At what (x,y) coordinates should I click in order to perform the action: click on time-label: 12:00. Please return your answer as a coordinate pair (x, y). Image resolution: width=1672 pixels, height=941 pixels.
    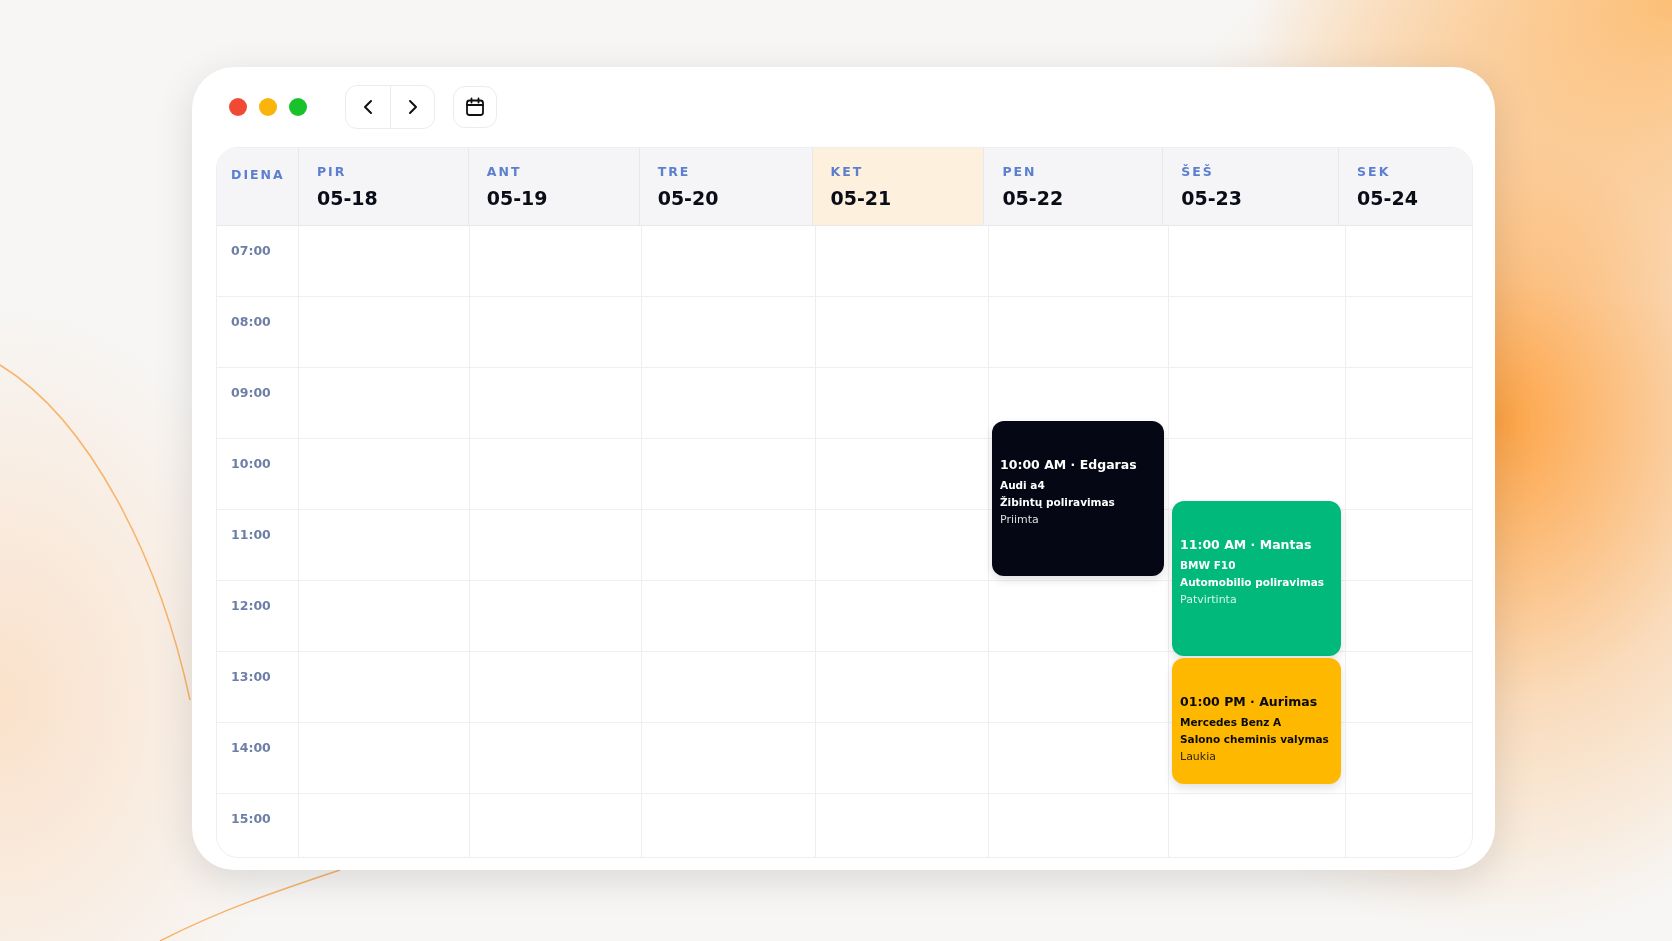
    Looking at the image, I should click on (251, 605).